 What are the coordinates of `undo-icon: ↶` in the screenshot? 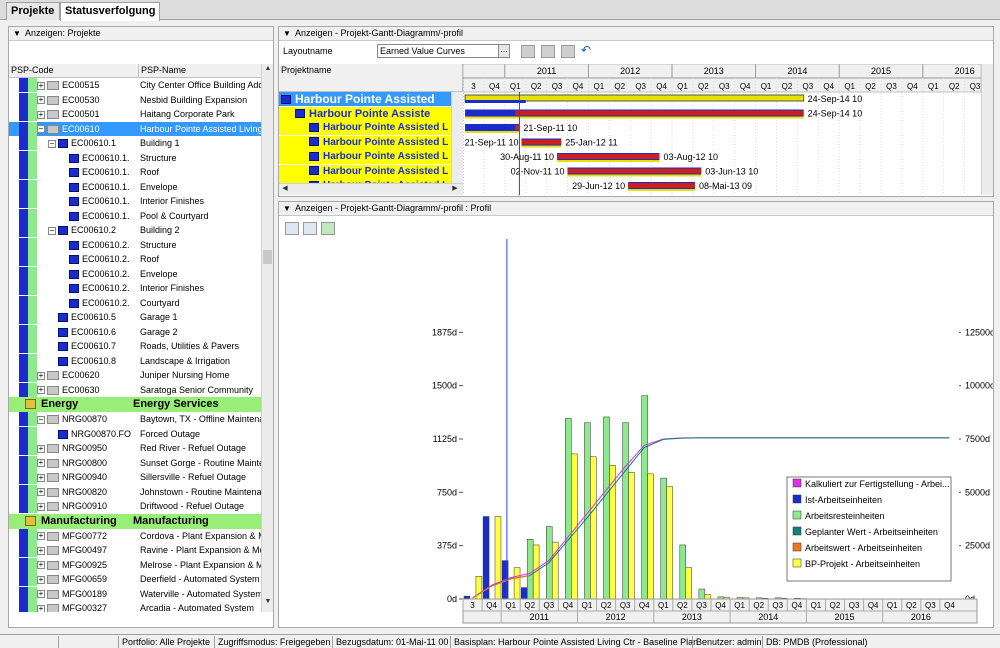 It's located at (586, 50).